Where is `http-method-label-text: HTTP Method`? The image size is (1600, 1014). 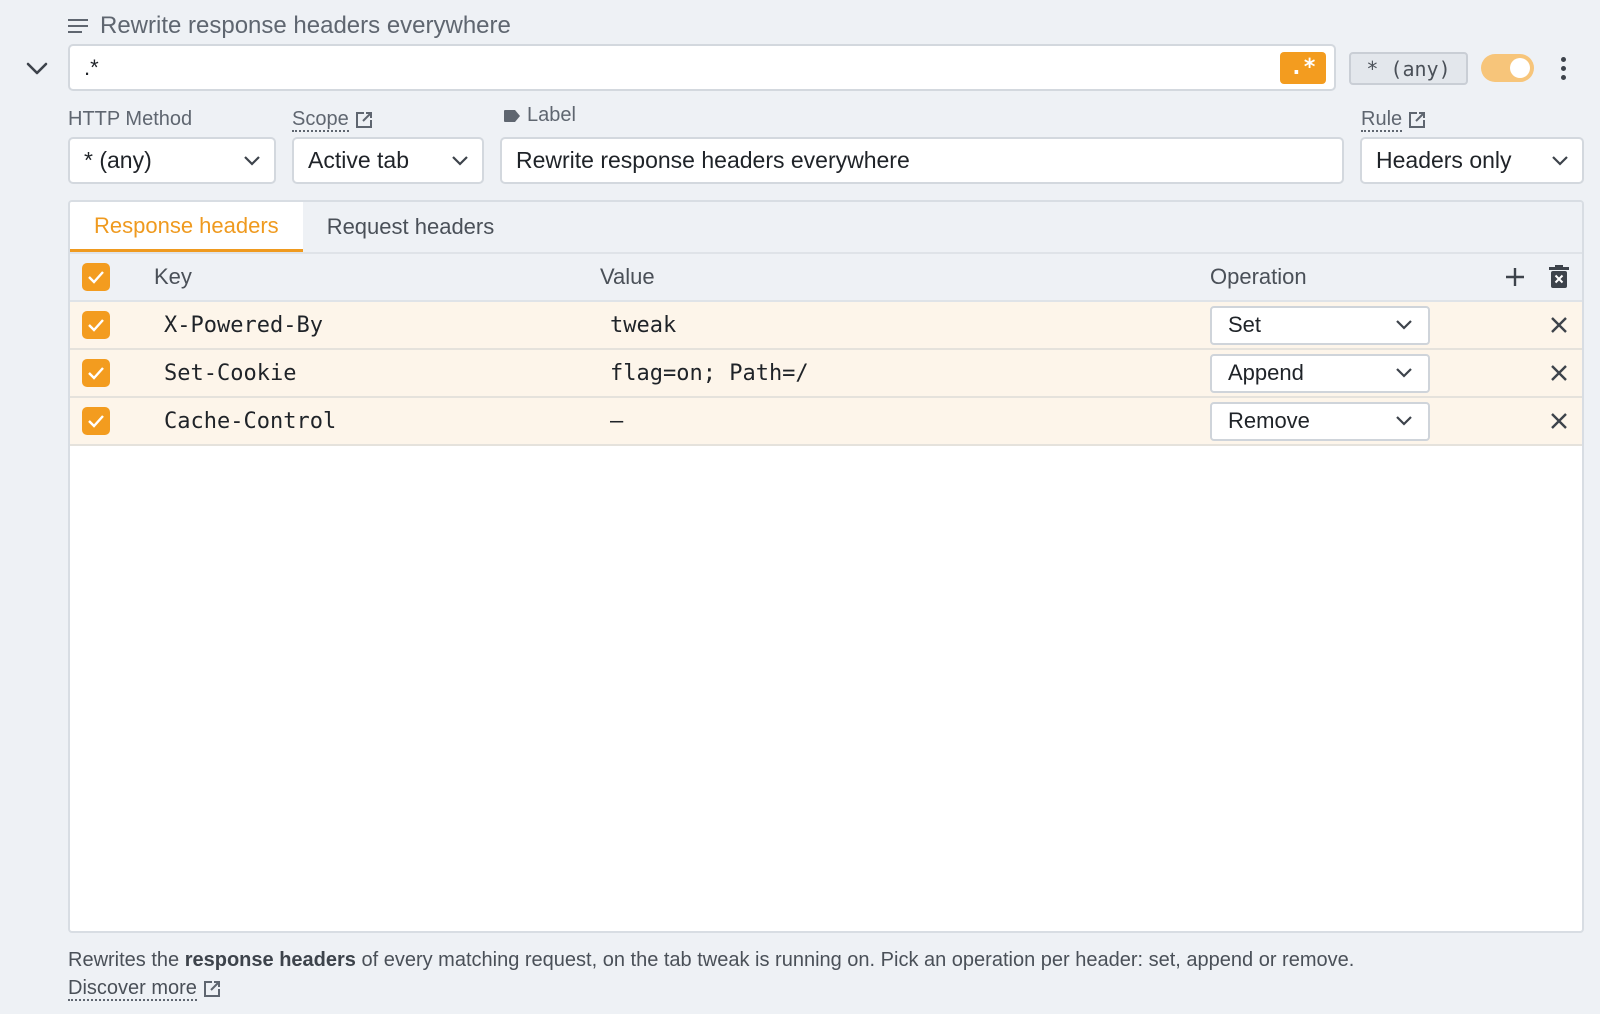 http-method-label-text: HTTP Method is located at coordinates (130, 119).